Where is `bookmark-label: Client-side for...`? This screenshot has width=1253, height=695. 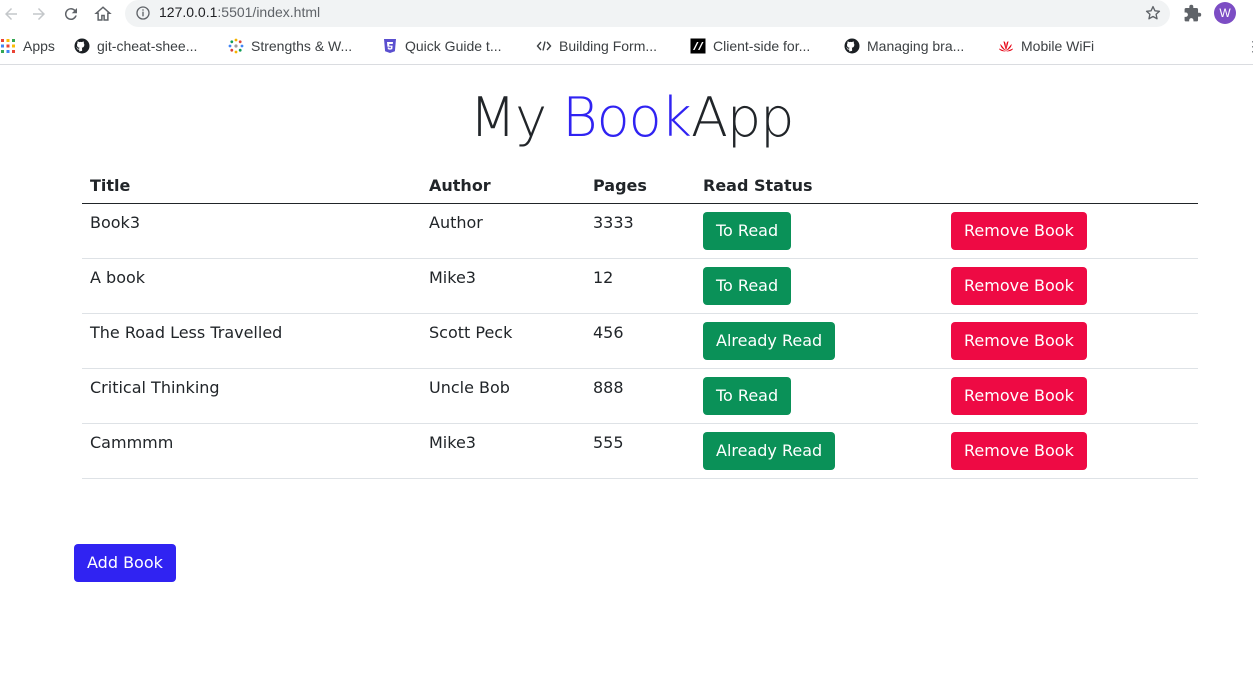
bookmark-label: Client-side for... is located at coordinates (762, 46).